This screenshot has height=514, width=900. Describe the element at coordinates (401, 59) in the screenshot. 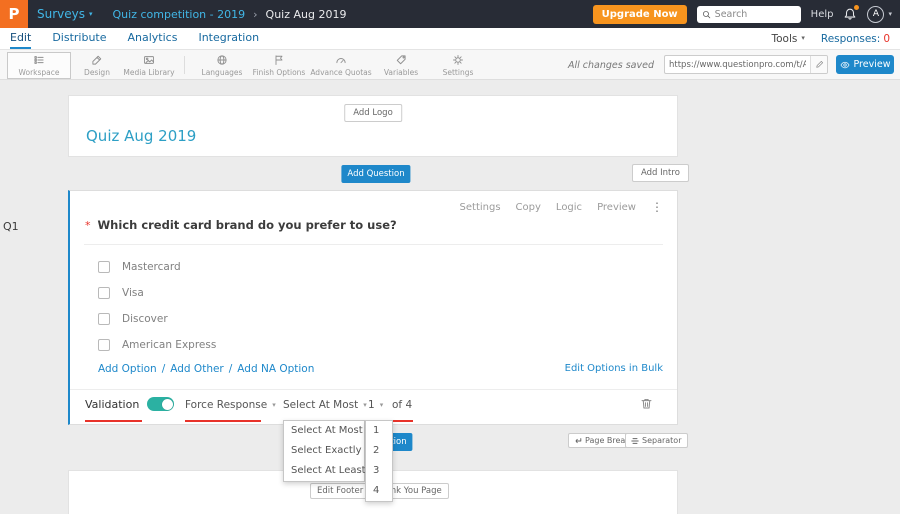

I see `variables-icon` at that location.